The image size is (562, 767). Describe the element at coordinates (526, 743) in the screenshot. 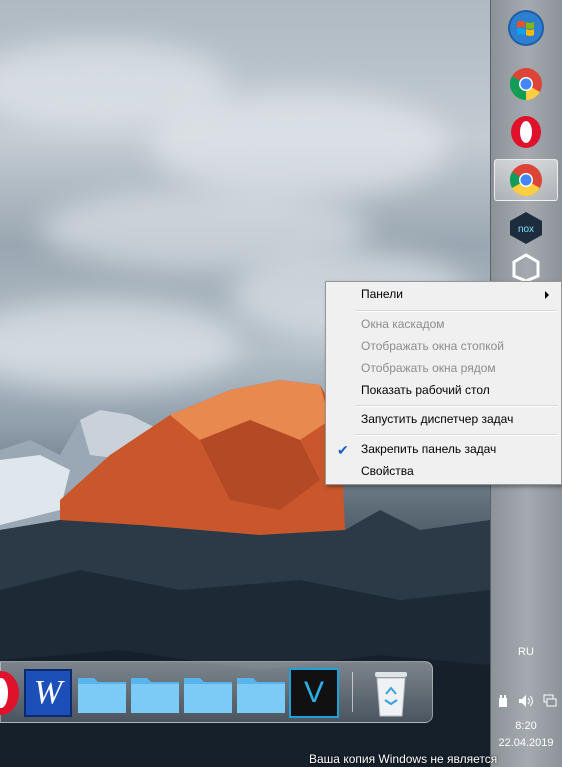

I see `clock-date: 22.04.2019` at that location.